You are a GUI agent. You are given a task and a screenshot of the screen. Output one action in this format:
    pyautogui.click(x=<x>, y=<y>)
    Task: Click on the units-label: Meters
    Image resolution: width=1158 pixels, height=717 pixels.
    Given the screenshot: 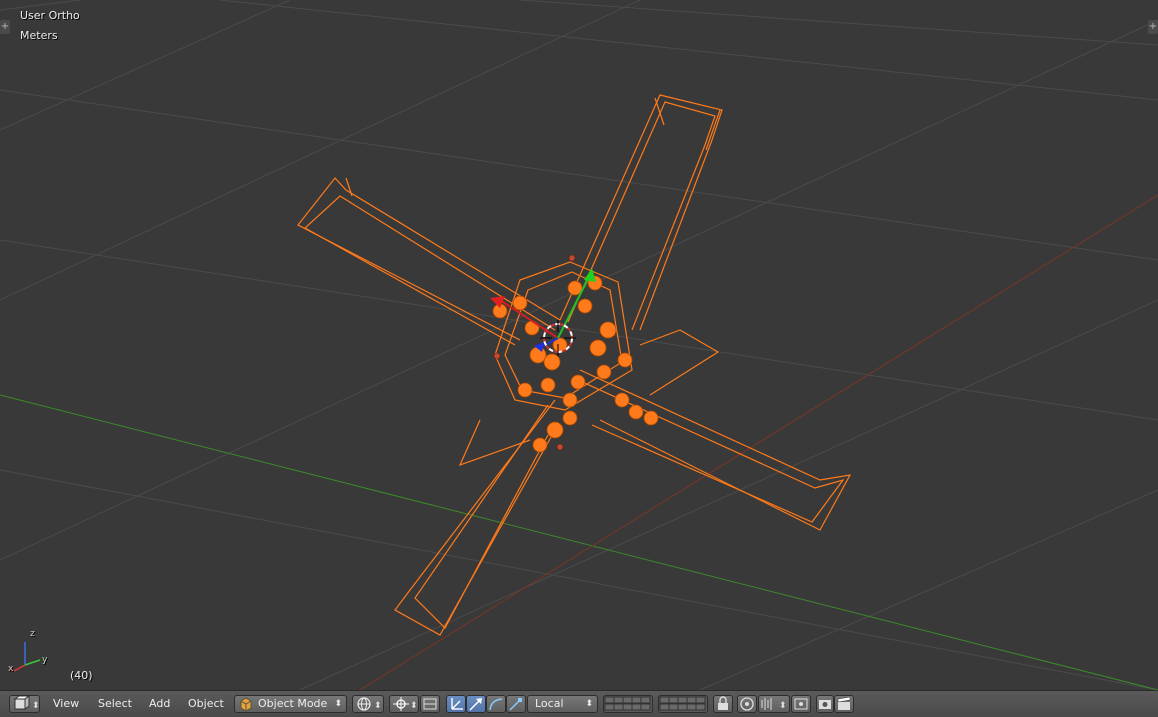 What is the action you would take?
    pyautogui.click(x=39, y=35)
    